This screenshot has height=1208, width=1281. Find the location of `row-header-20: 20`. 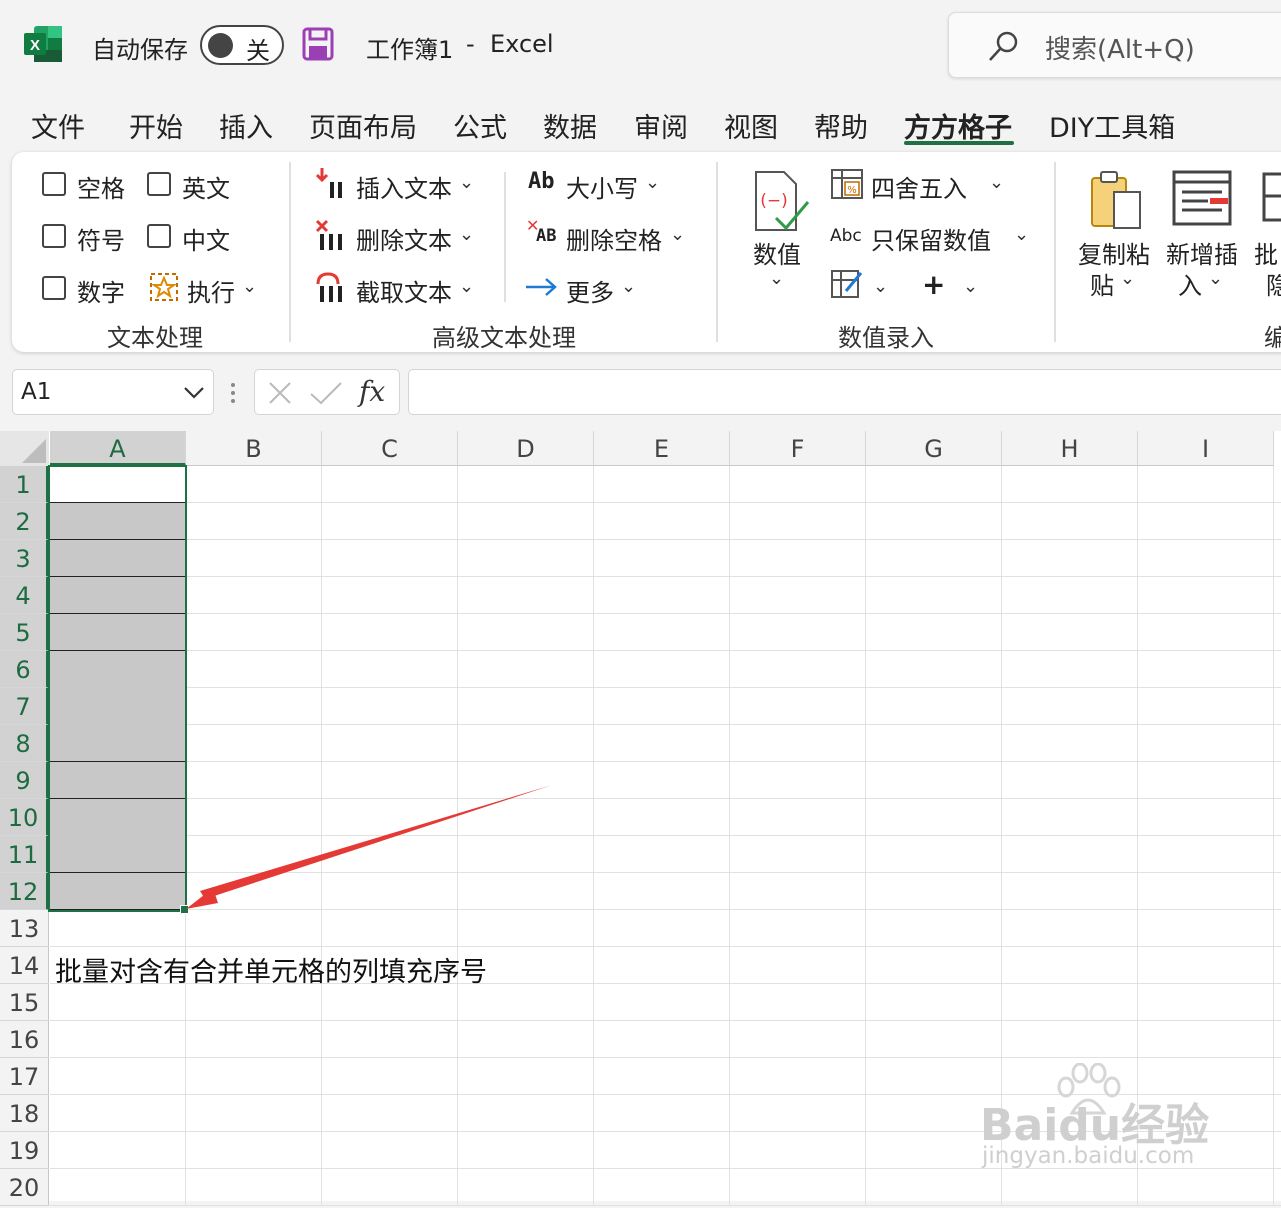

row-header-20: 20 is located at coordinates (24, 1187).